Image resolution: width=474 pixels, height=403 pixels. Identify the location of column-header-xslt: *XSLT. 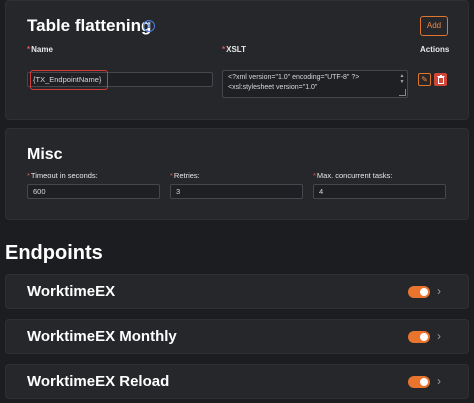
(234, 49).